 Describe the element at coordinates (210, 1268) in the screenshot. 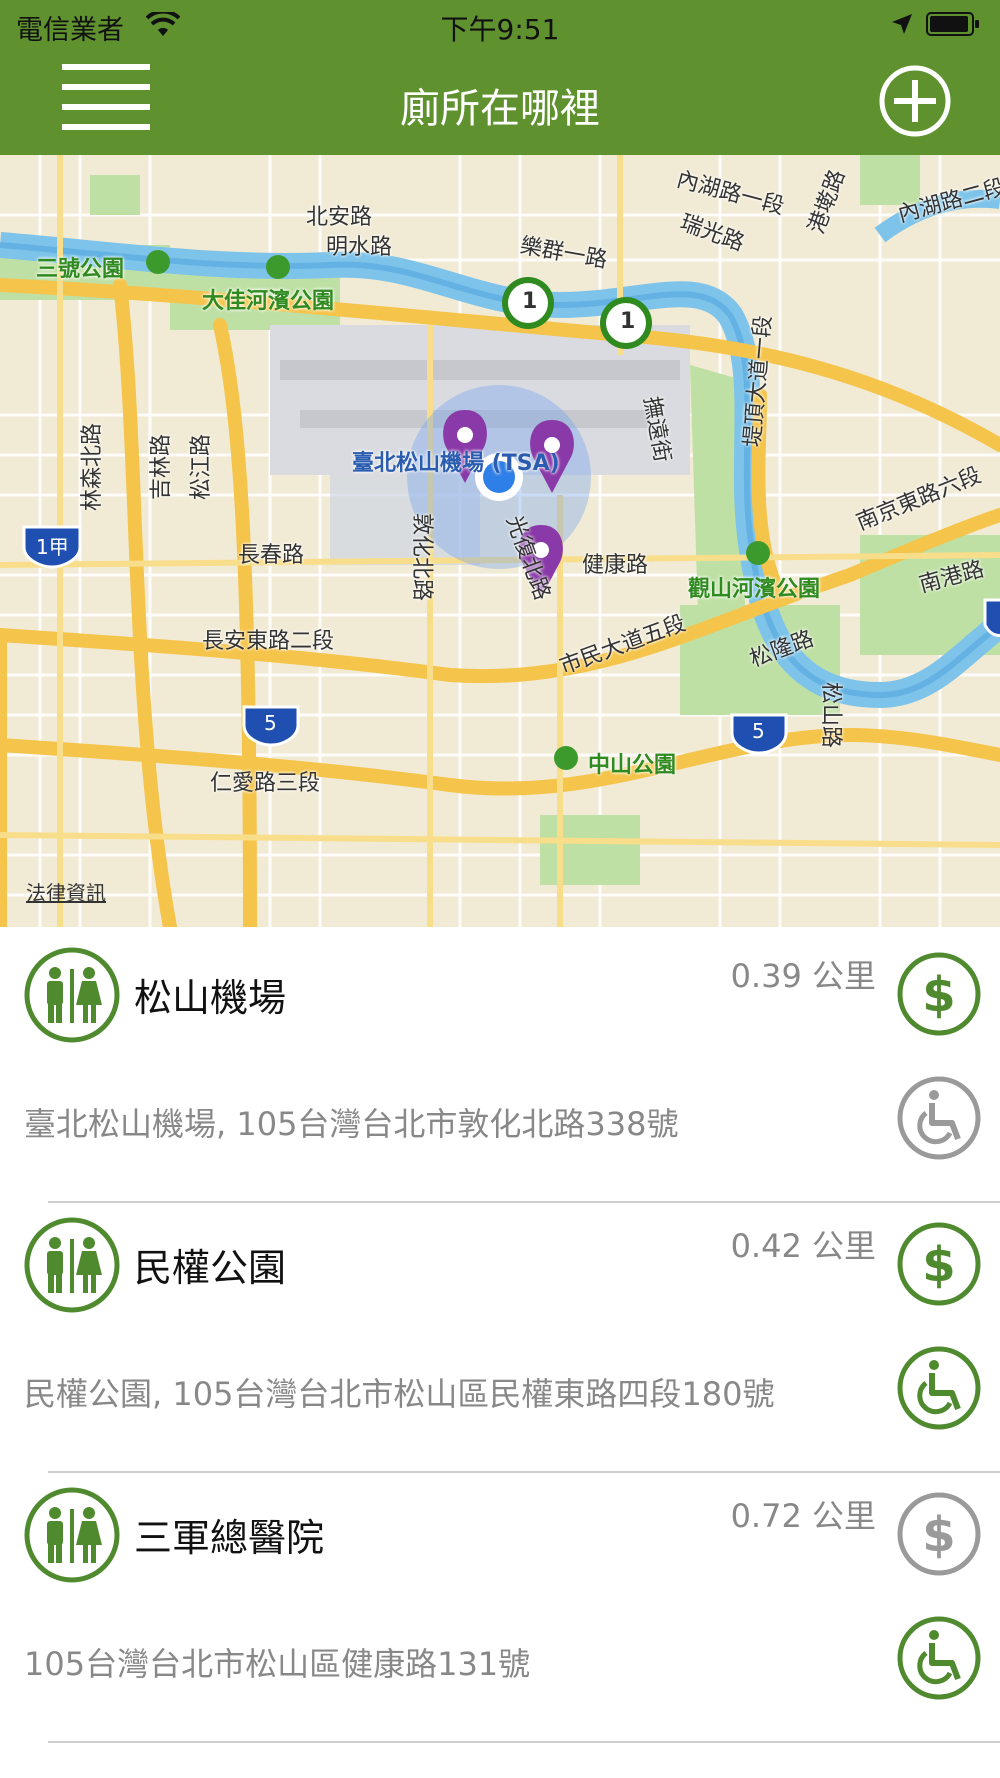

I see `toilet-name: 民權公園` at that location.